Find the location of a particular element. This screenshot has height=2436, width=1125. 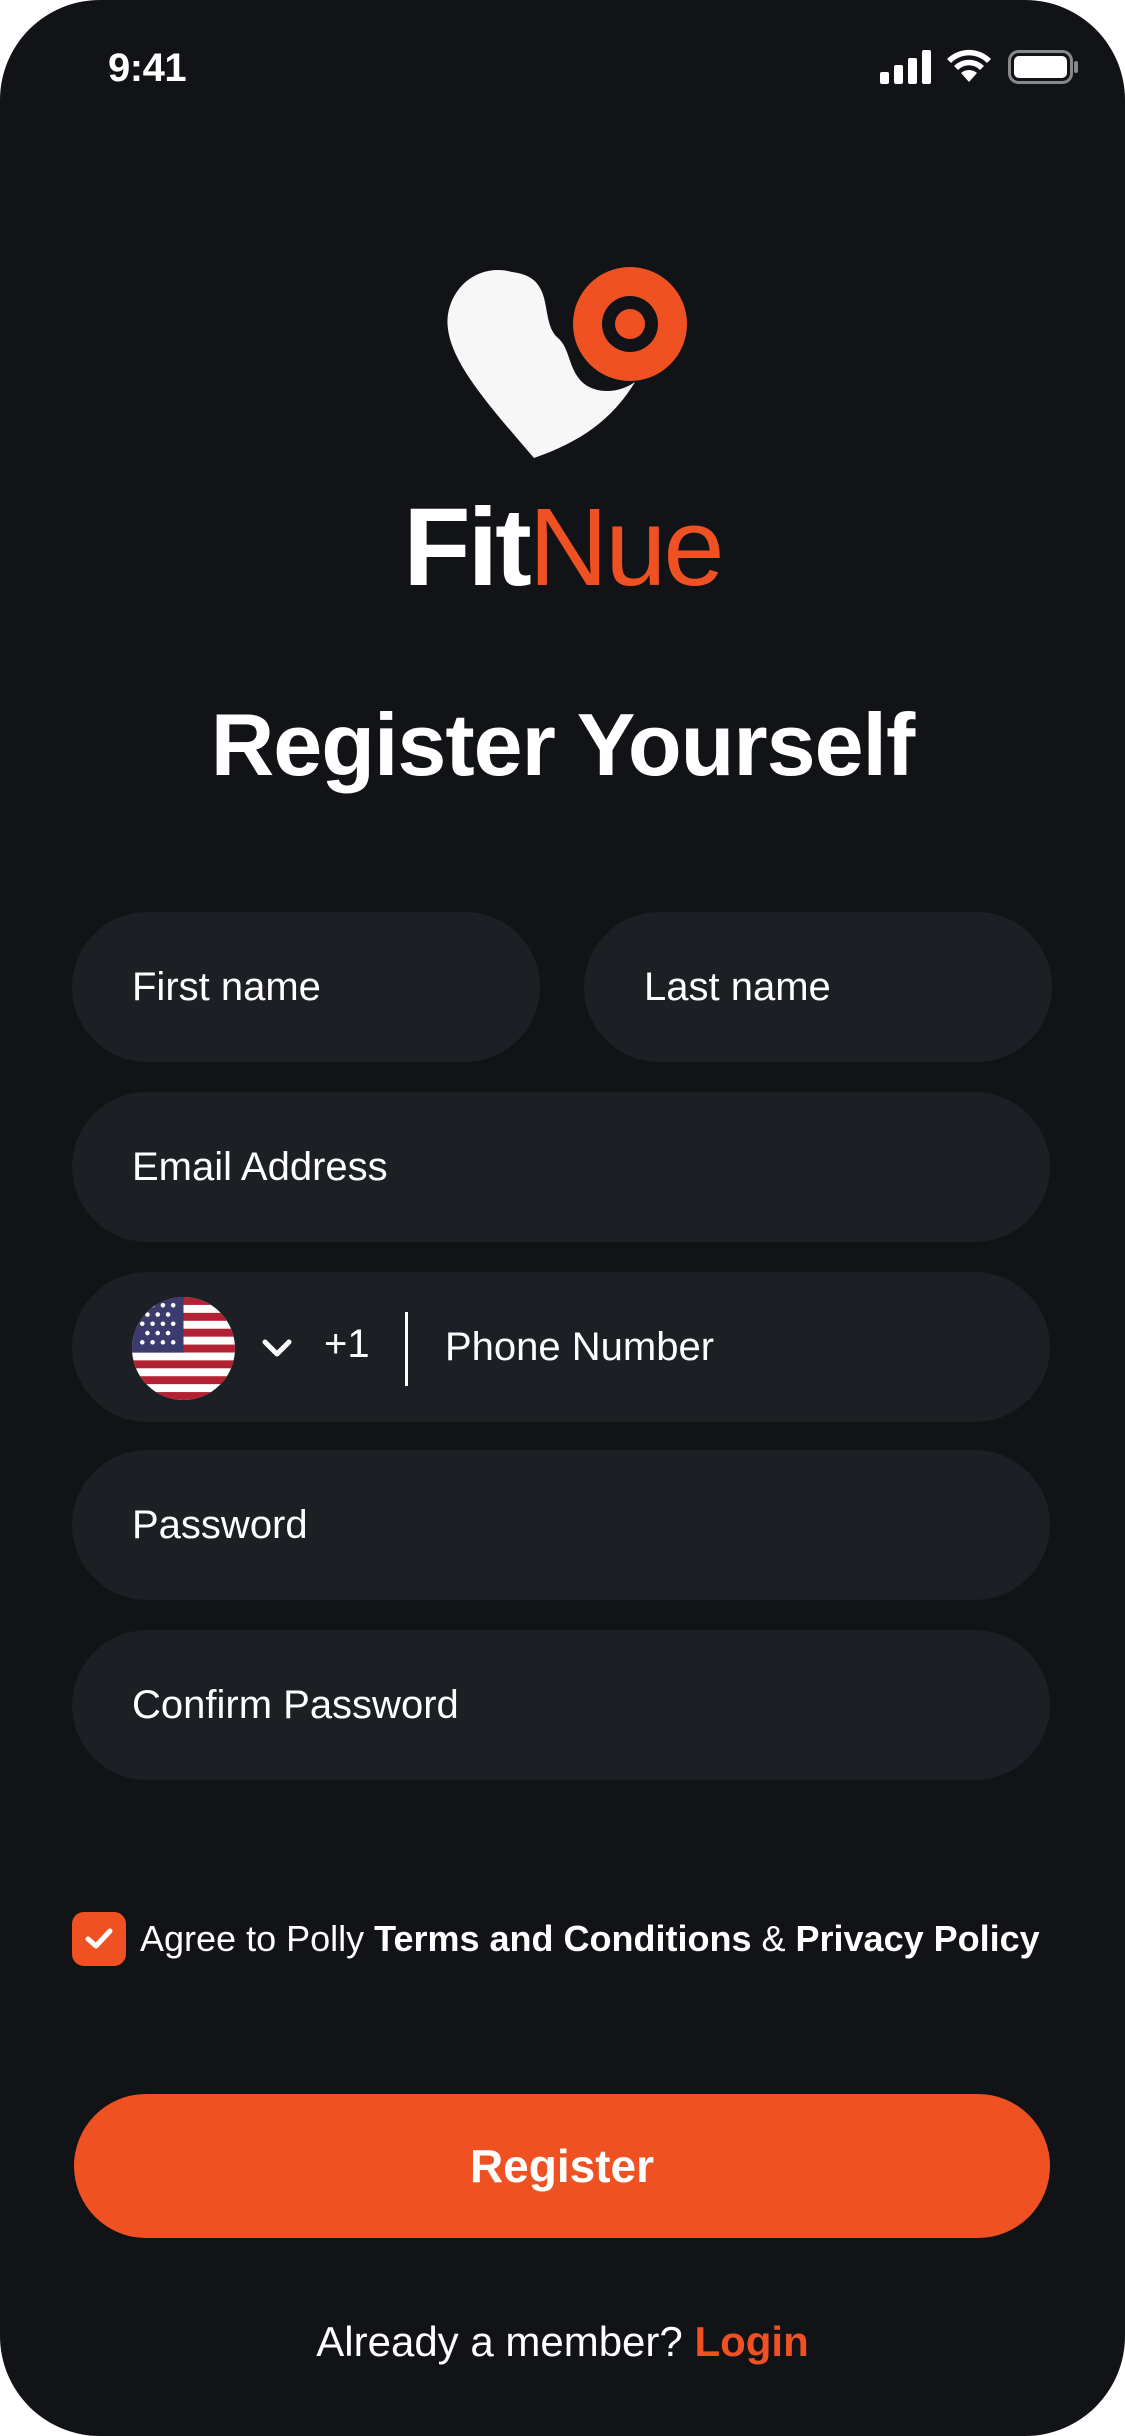

login-prompt-text: Already a member? is located at coordinates (505, 2341).